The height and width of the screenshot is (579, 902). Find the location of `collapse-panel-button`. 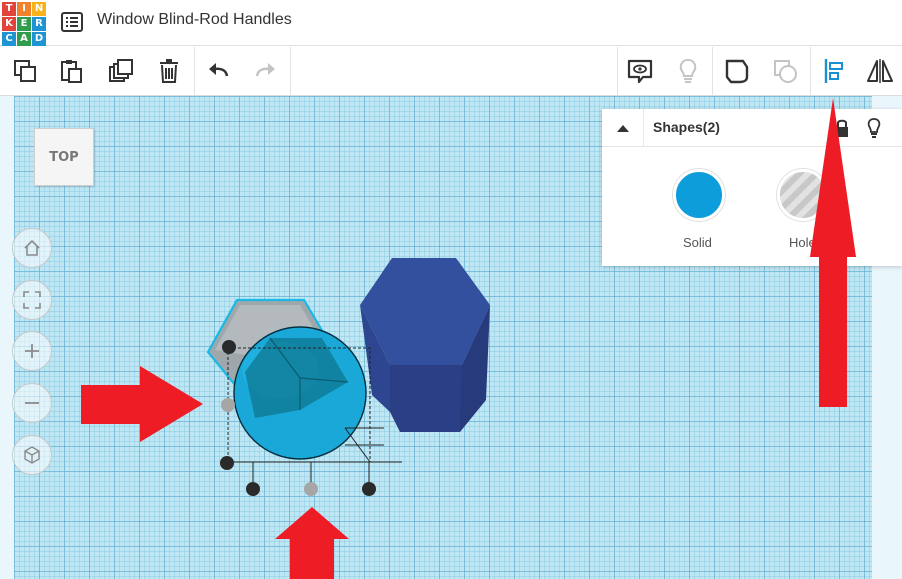

collapse-panel-button is located at coordinates (623, 128).